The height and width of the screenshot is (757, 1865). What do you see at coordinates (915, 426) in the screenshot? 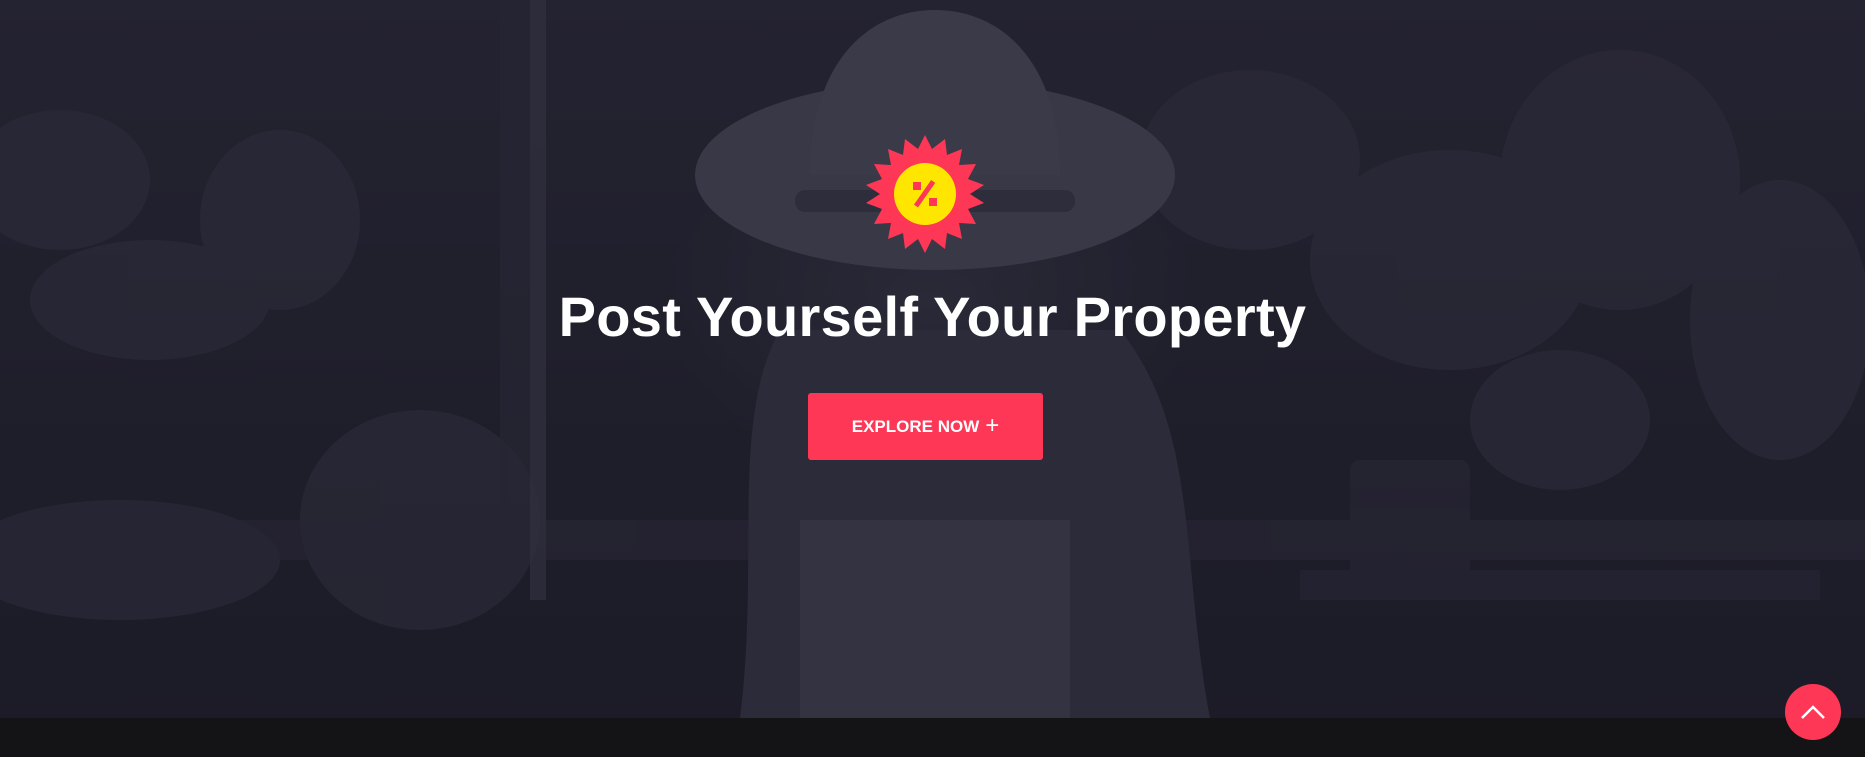
I see `explore-now-label: EXPLORE NOW` at bounding box center [915, 426].